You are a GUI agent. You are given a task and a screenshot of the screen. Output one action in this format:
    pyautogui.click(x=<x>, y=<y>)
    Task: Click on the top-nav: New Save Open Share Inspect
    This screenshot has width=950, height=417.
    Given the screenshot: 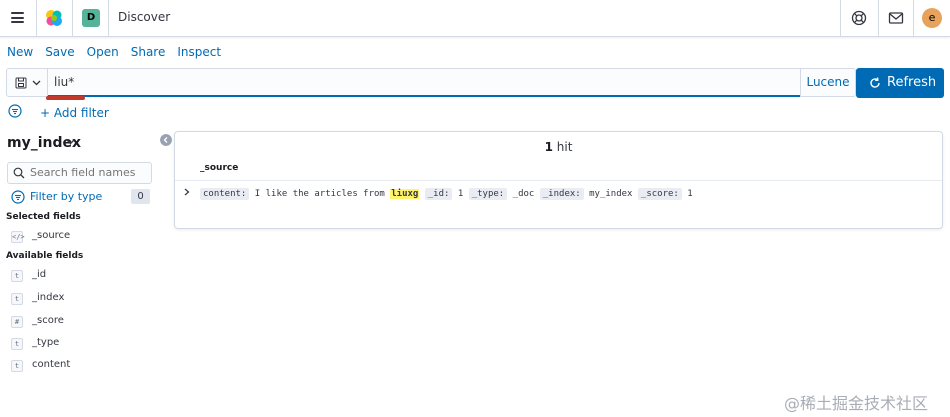 What is the action you would take?
    pyautogui.click(x=120, y=52)
    